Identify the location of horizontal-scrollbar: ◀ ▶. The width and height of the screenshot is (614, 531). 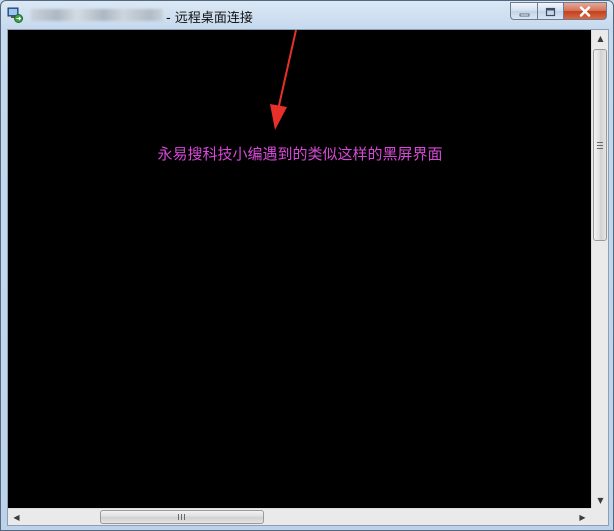
(299, 516).